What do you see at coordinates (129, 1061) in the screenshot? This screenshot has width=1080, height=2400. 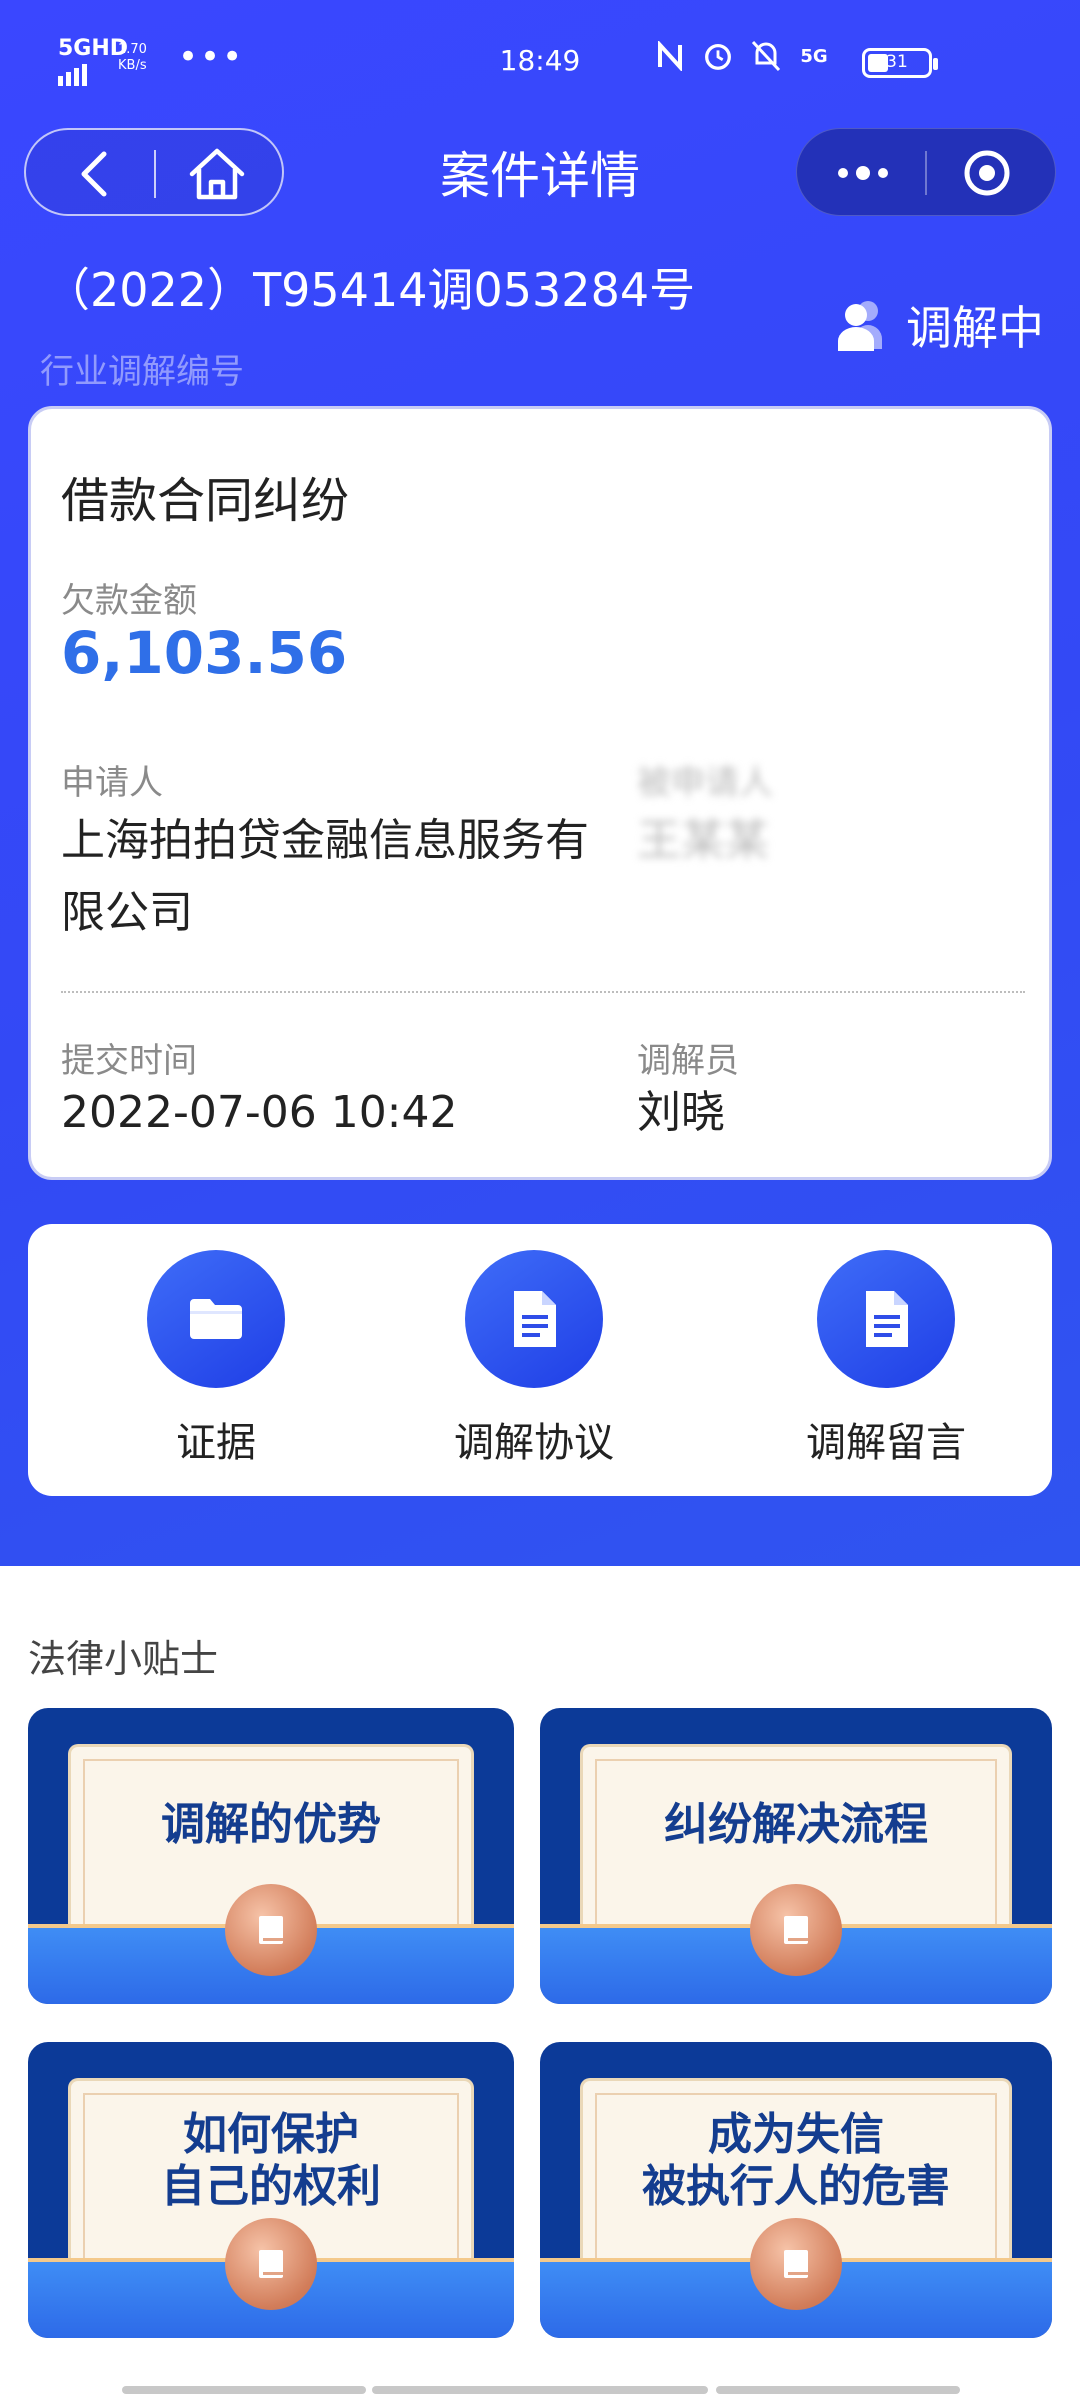 I see `submit-time-label: 提交时间` at bounding box center [129, 1061].